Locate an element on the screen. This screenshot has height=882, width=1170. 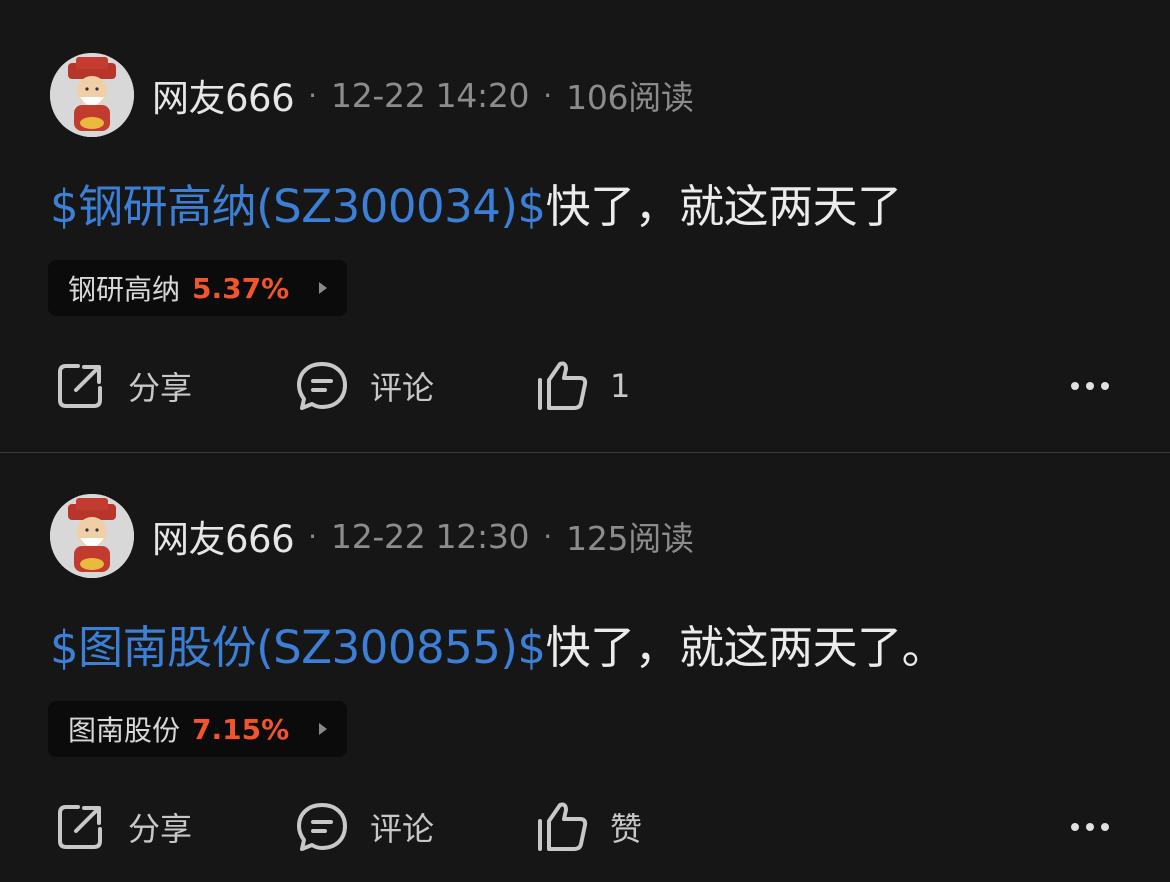
post-content: $图南股份(SZ300855)$快了，就这两天了。 is located at coordinates (498, 643).